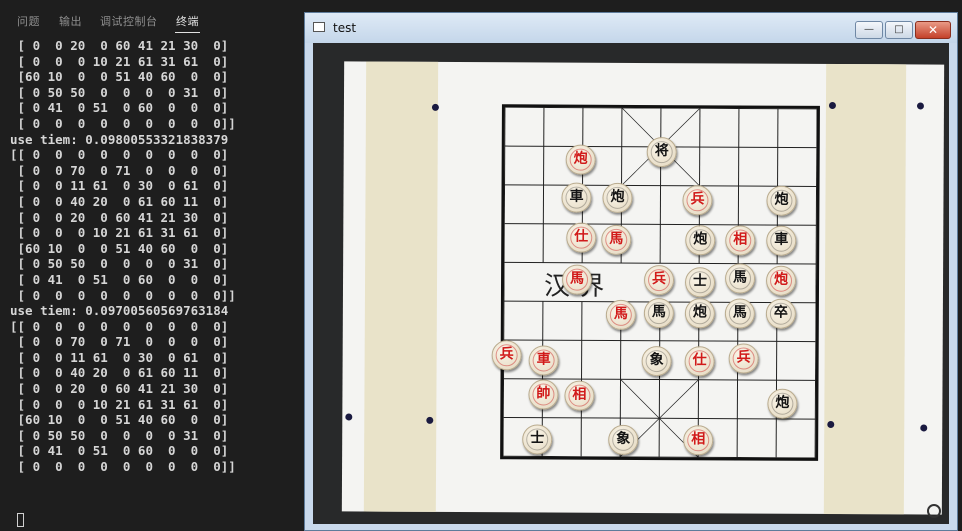 Image resolution: width=962 pixels, height=531 pixels. Describe the element at coordinates (780, 313) in the screenshot. I see `chess-piece-black: 卒` at that location.